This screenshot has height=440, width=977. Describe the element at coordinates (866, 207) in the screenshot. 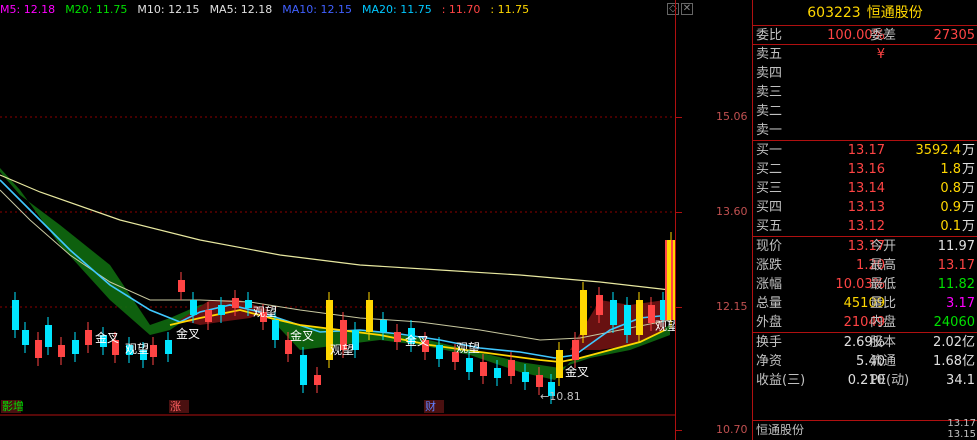

I see `buy-price: 13.13` at that location.